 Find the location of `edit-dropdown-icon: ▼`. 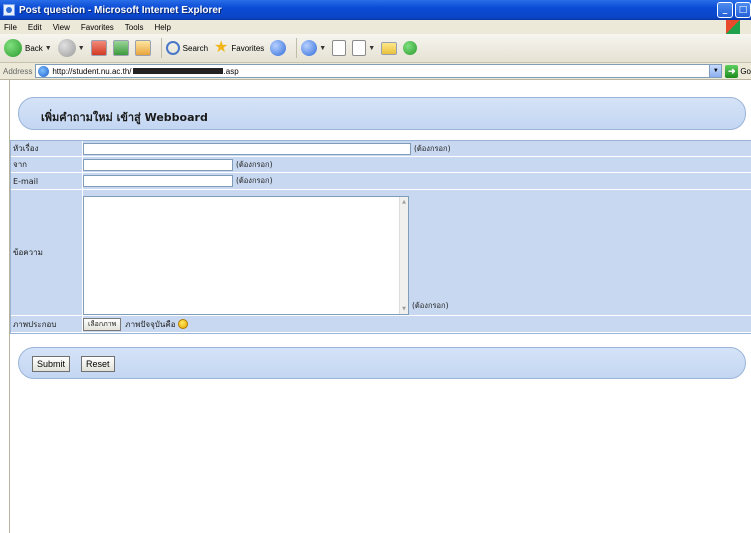

edit-dropdown-icon: ▼ is located at coordinates (371, 48).